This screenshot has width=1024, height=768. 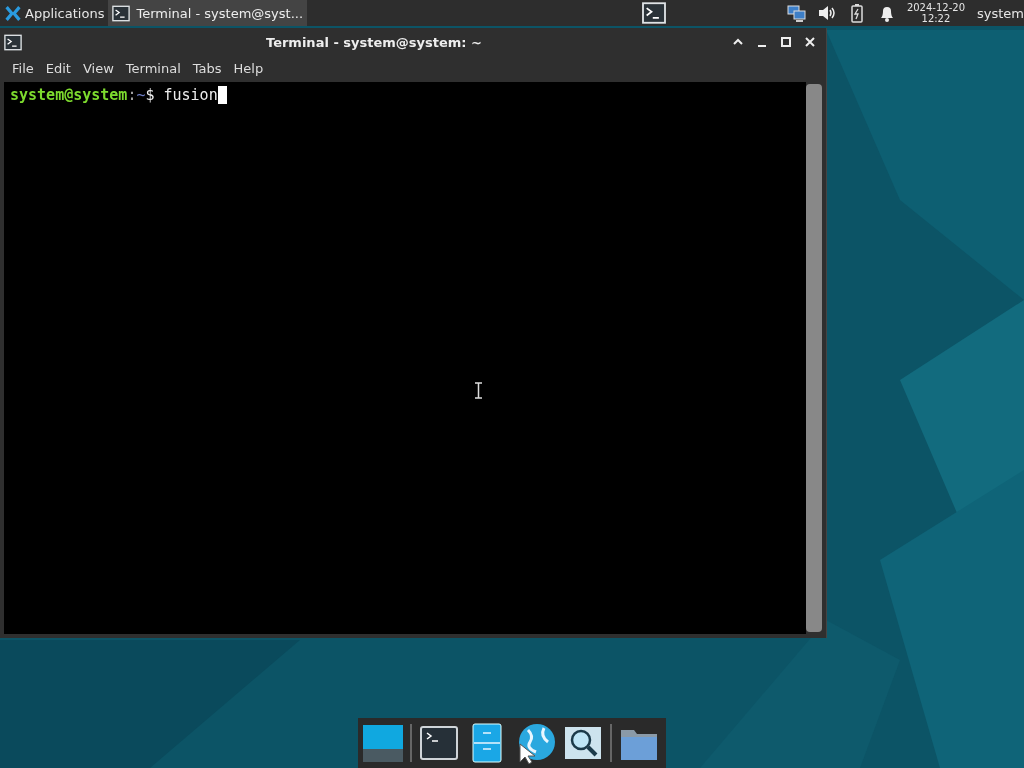 I want to click on menu-item: Help, so click(x=248, y=68).